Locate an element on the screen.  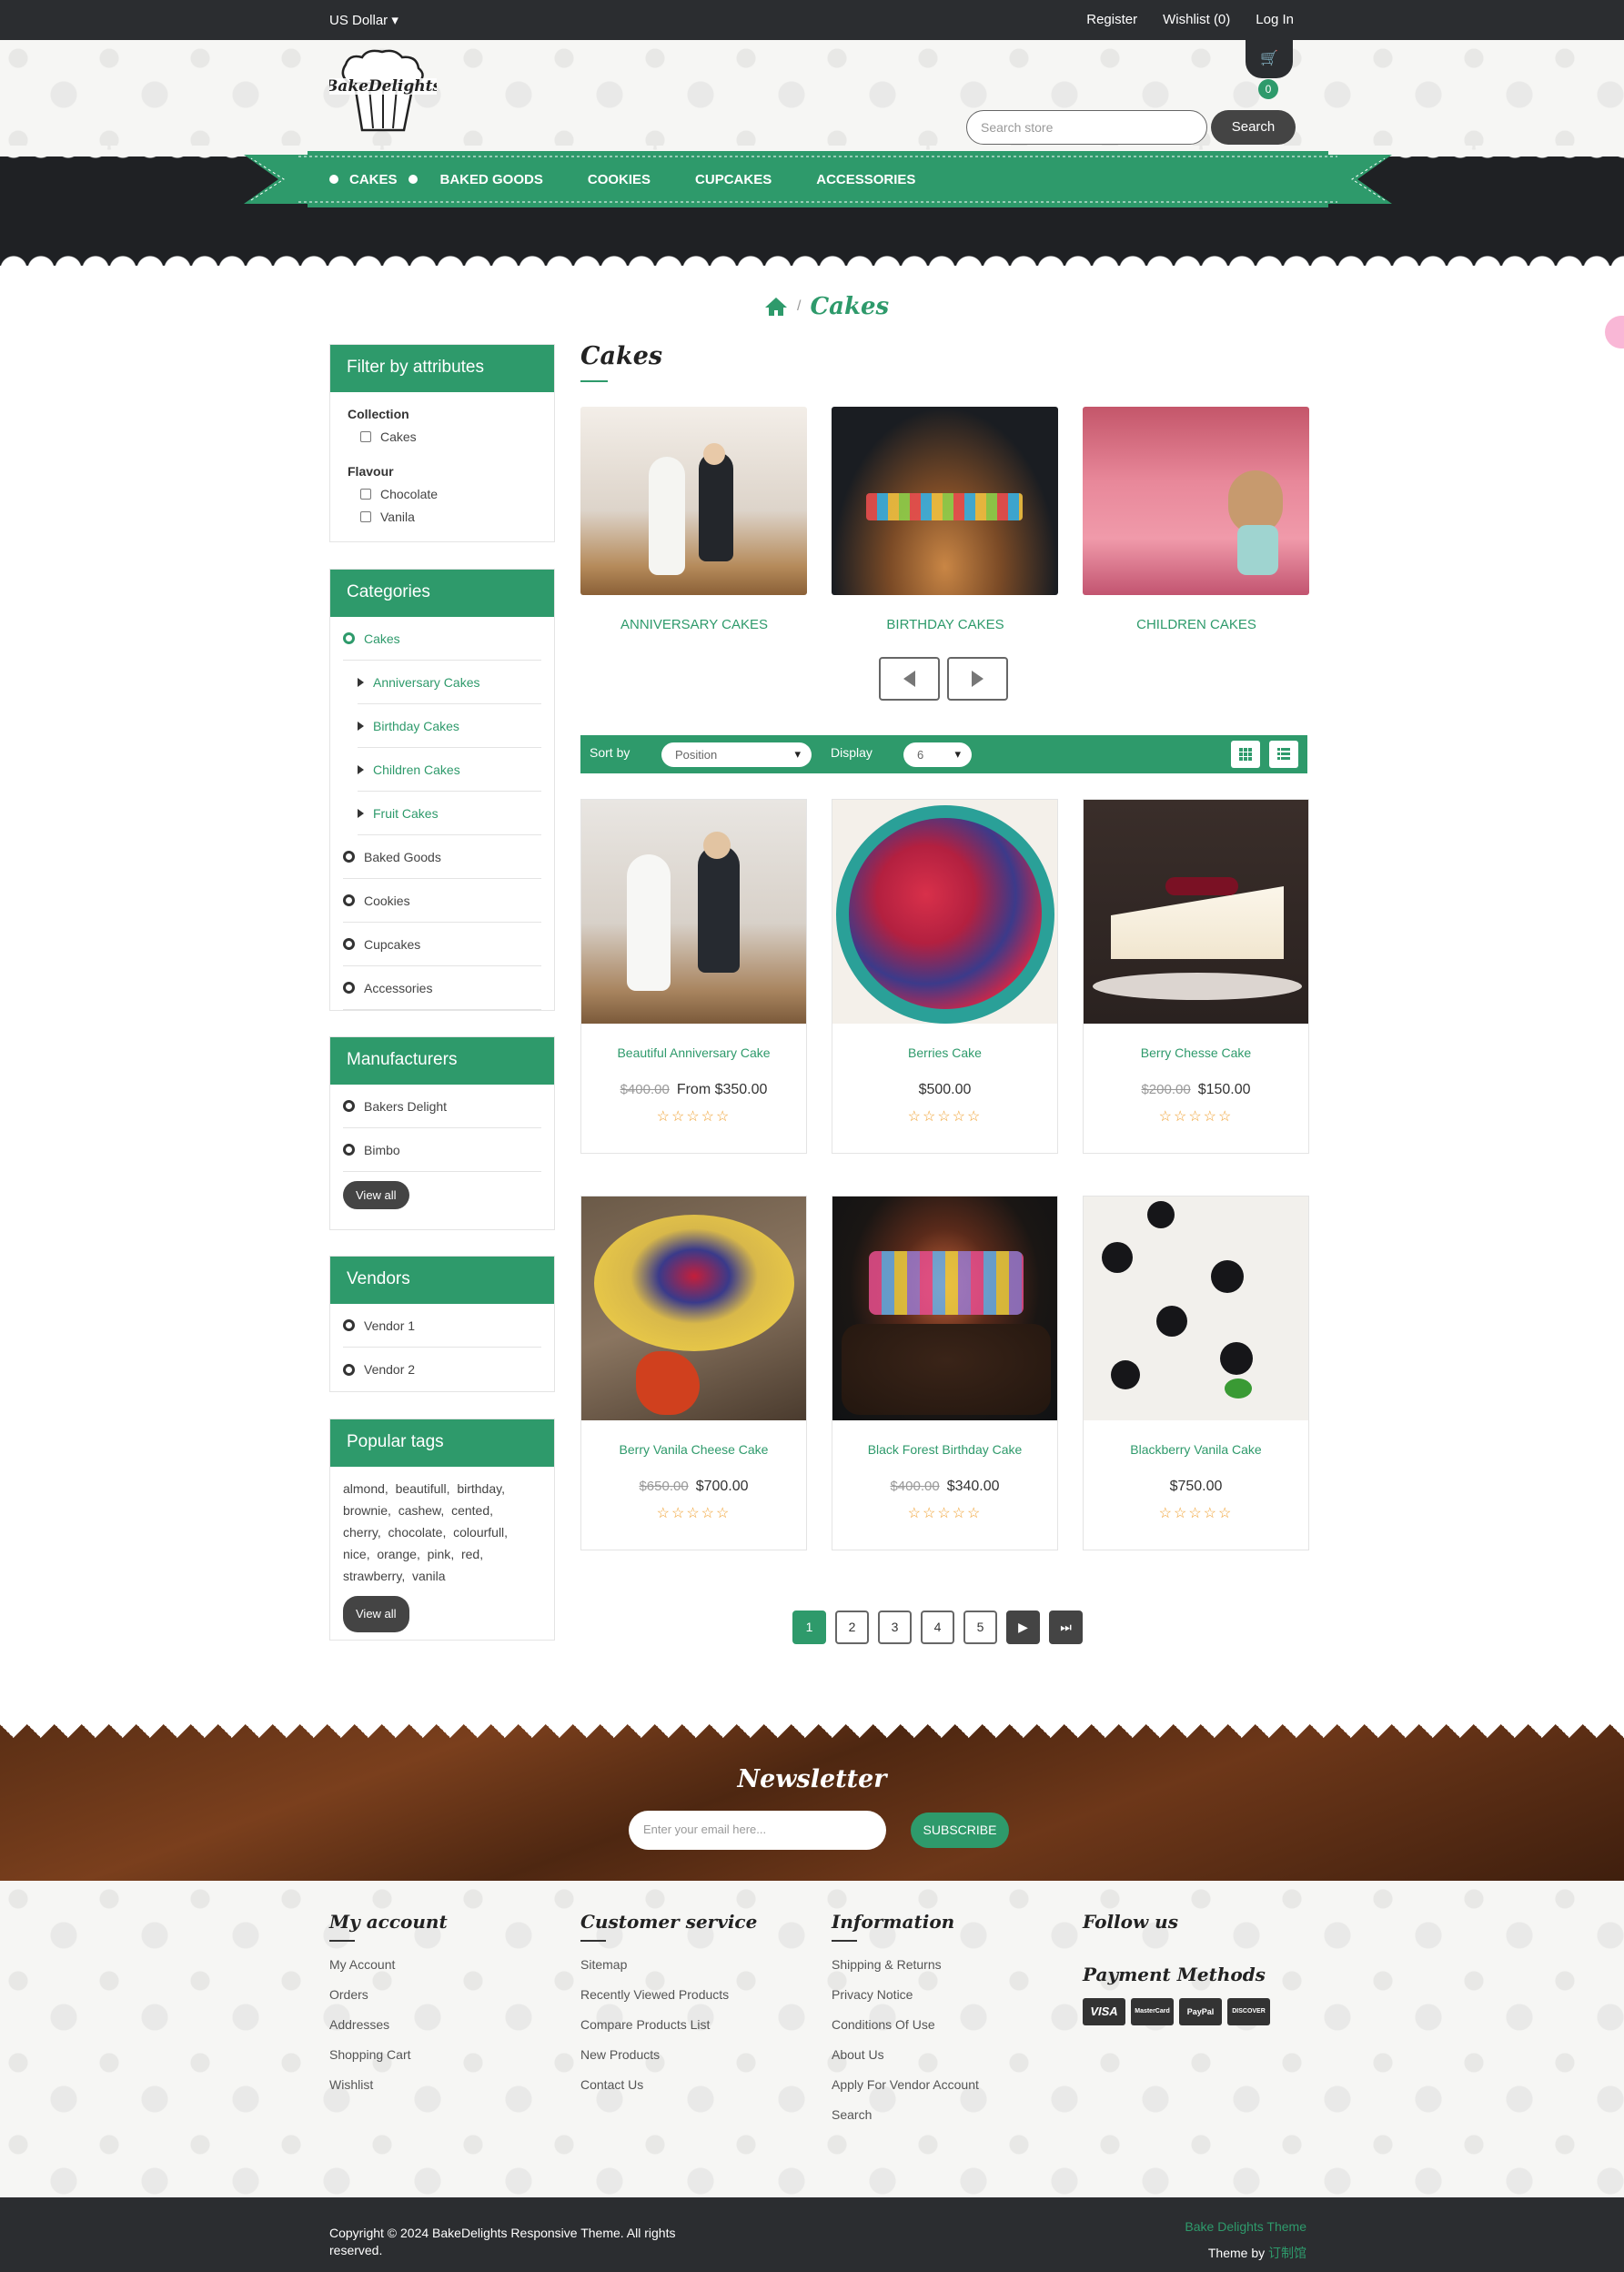
product-card: Berry Chesse Cake $200.00 $150.00 ☆☆☆☆☆ is located at coordinates (1196, 976).